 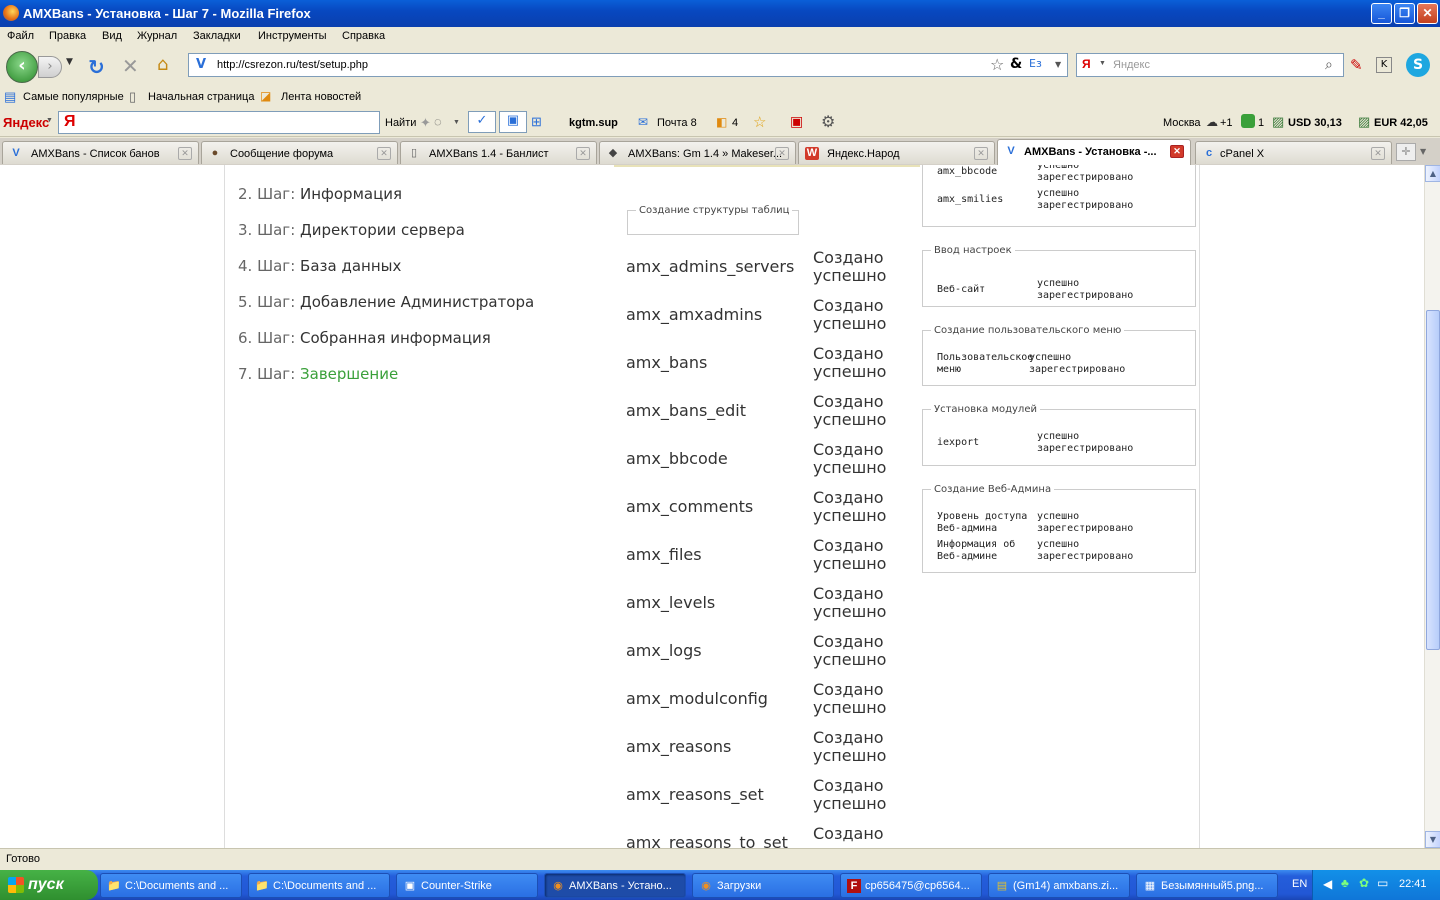 I want to click on start-button: пуск, so click(x=49, y=885).